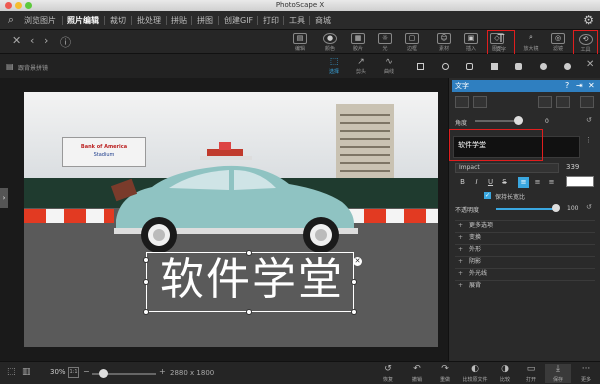 The width and height of the screenshot is (600, 384). I want to click on duplicate-layer-button, so click(480, 102).